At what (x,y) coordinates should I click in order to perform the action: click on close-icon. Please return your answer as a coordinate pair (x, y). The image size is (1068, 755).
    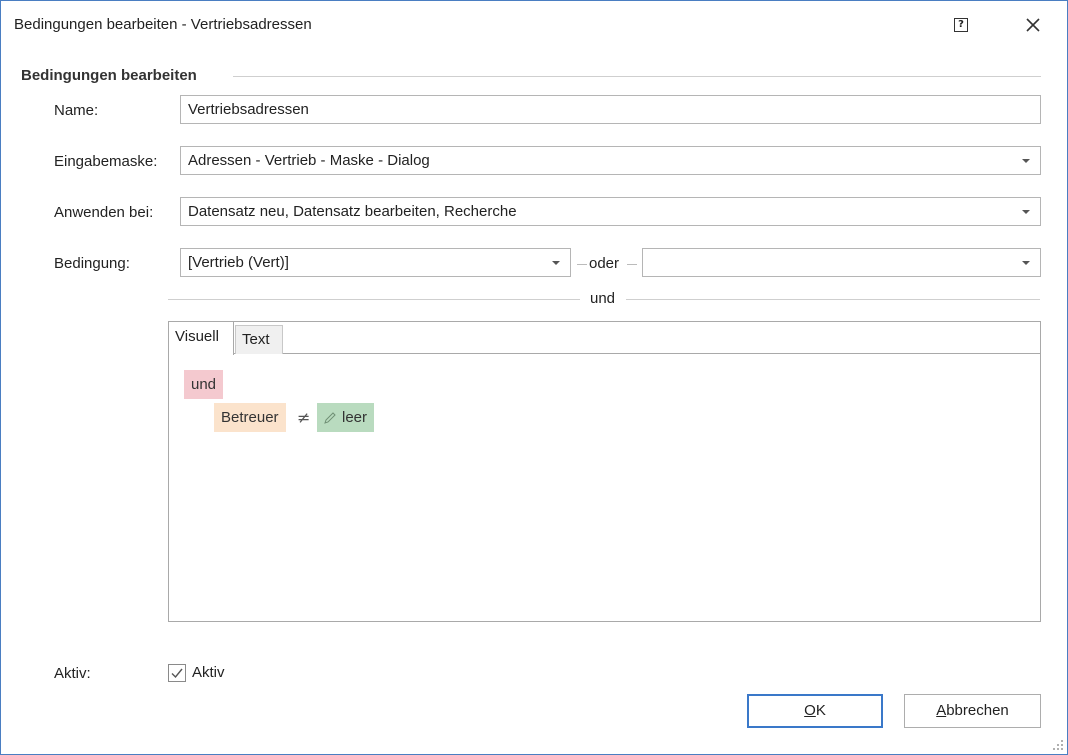
    Looking at the image, I should click on (1033, 25).